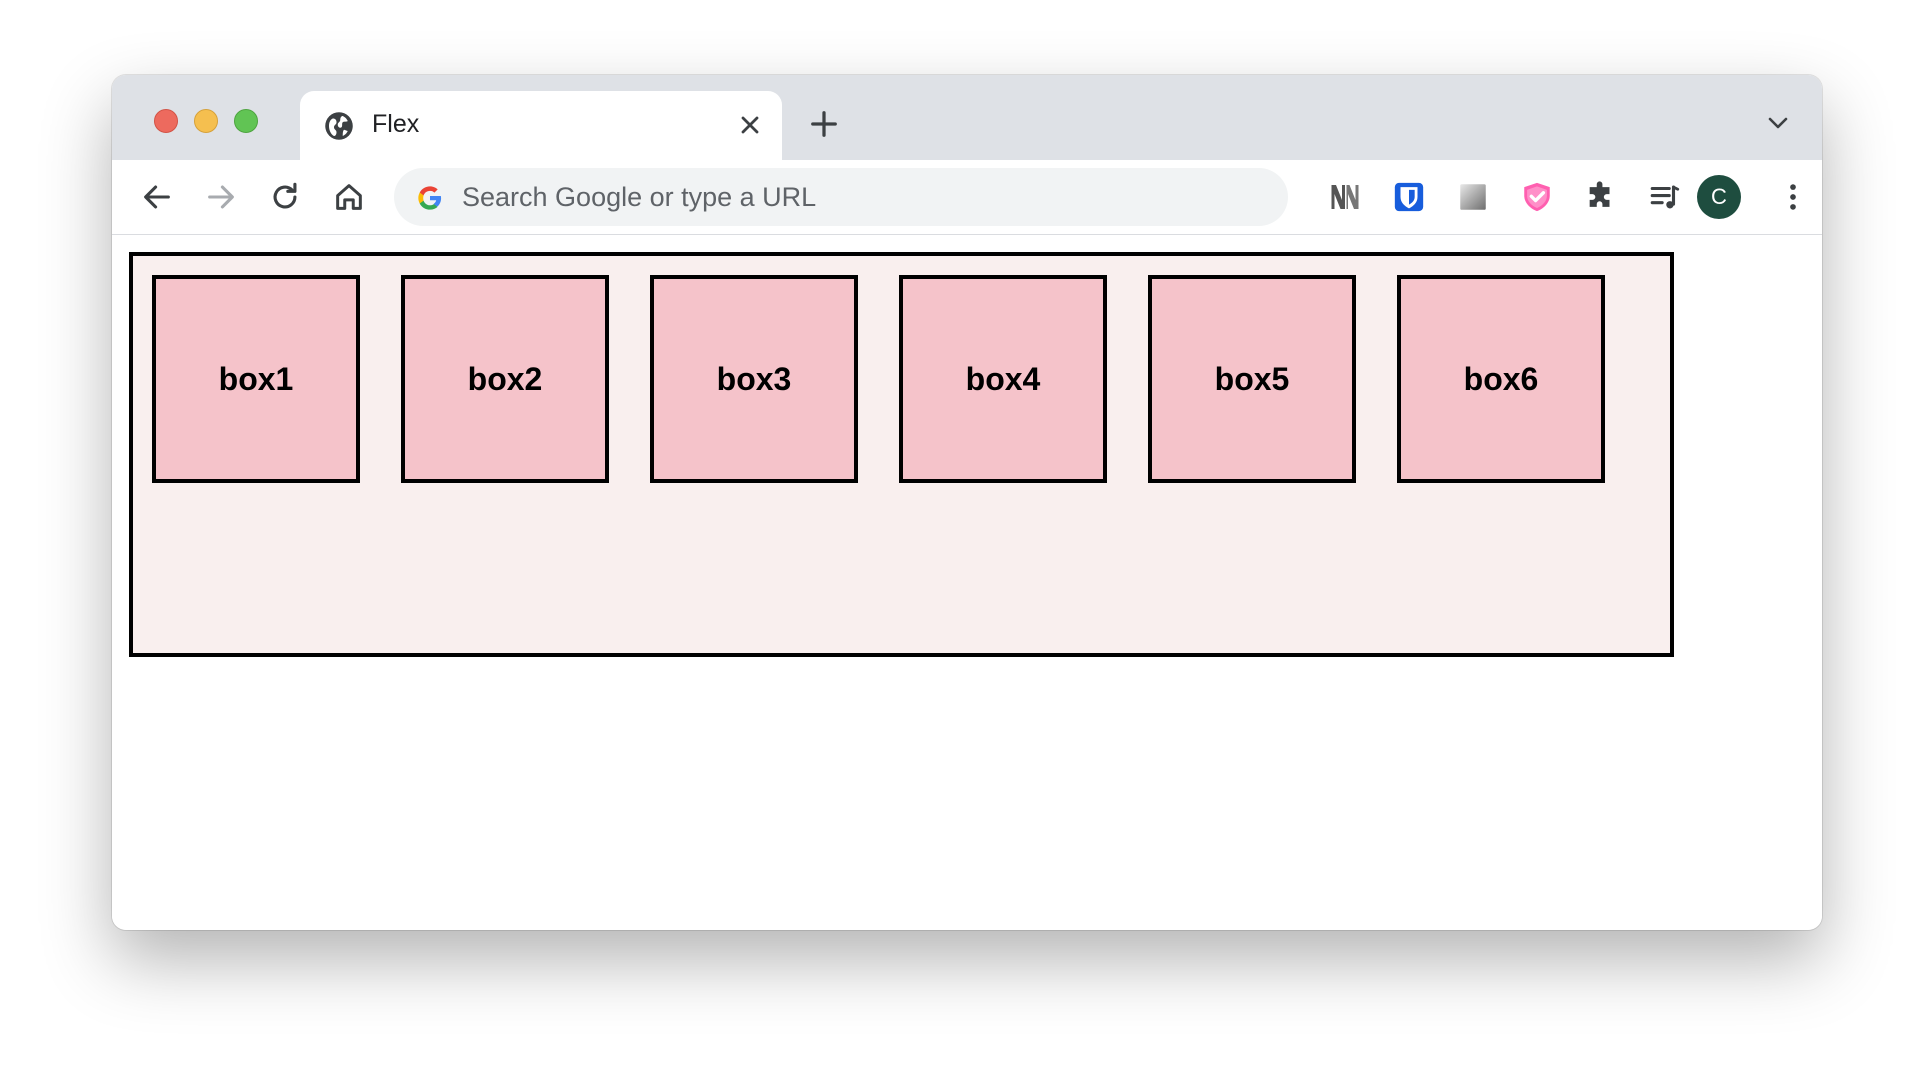  Describe the element at coordinates (157, 197) in the screenshot. I see `back-arrow-icon` at that location.